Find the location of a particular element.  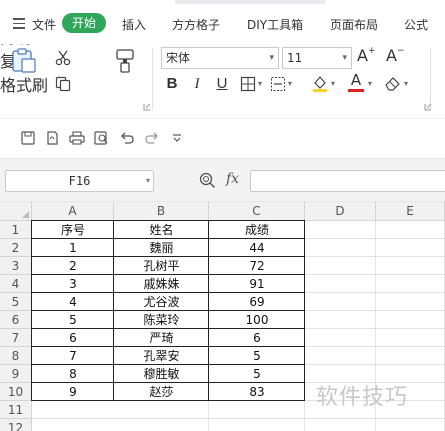

table-cell: 72 is located at coordinates (257, 266).